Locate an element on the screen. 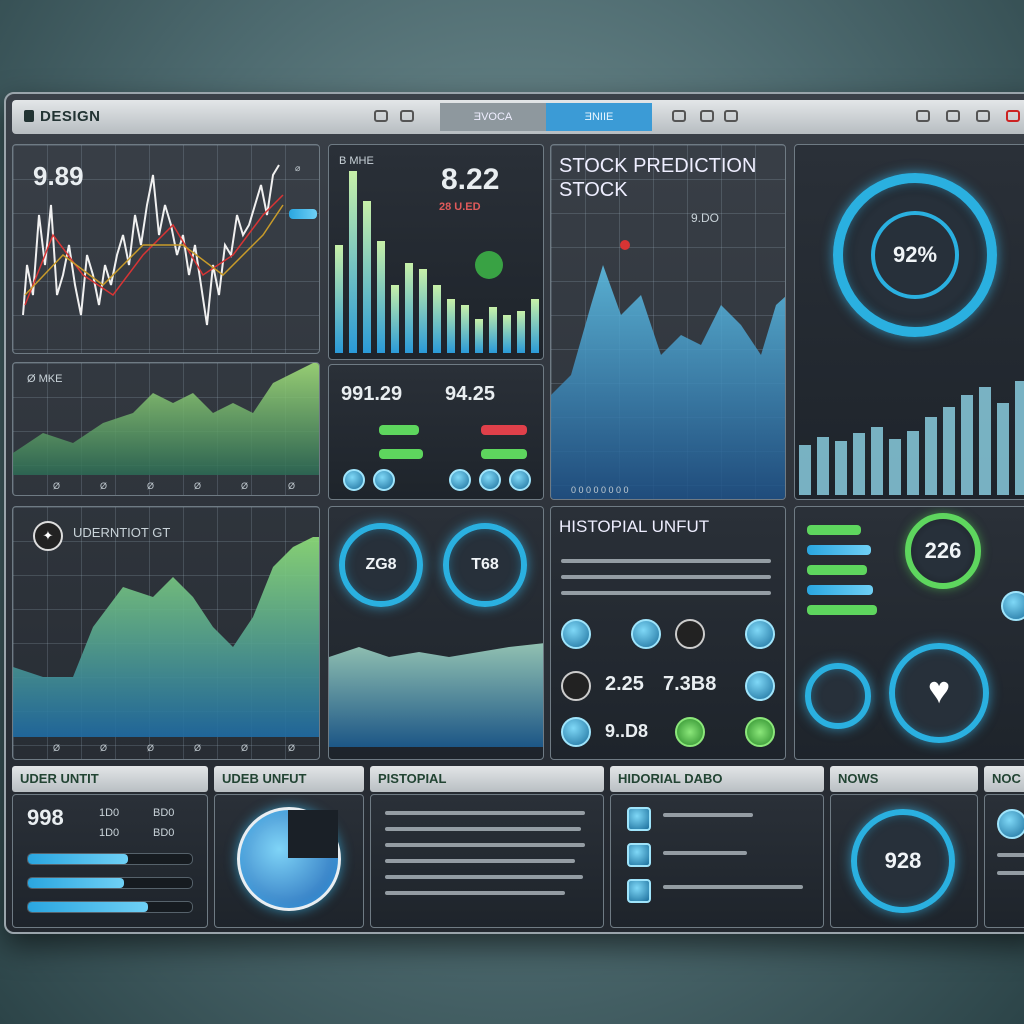 This screenshot has height=1024, width=1024. trend-panel: ✦ UDERNTIOT GT ØØØØØØ is located at coordinates (166, 633).